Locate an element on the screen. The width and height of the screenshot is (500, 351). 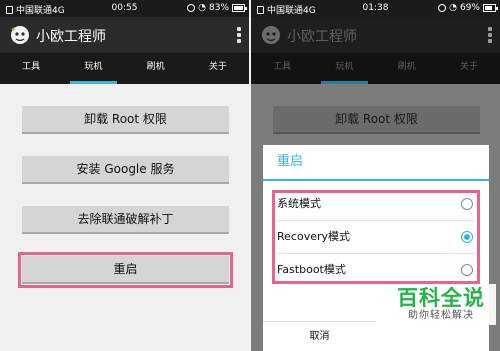
watermark-subtitle: 助你轻松解决 is located at coordinates (441, 315).